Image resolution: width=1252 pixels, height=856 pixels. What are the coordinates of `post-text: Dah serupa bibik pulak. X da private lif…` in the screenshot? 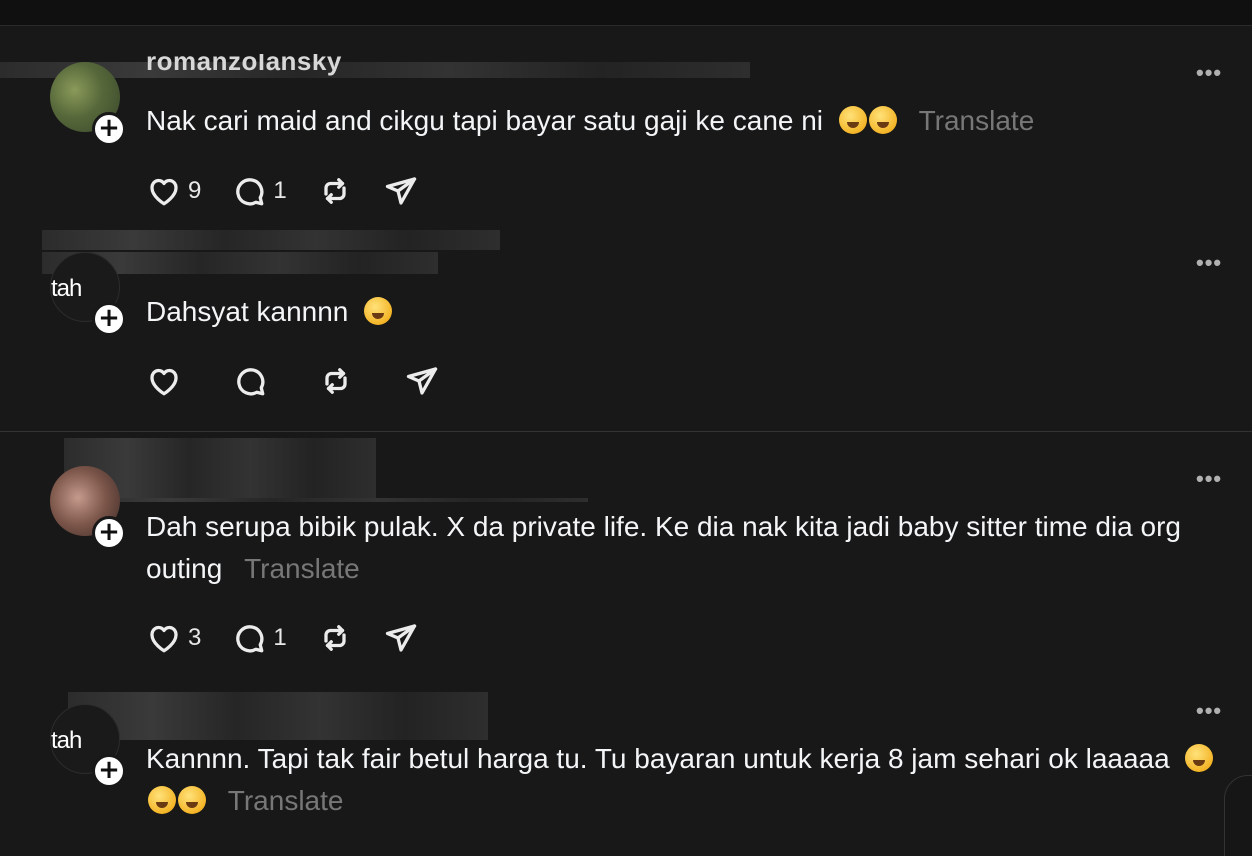 It's located at (691, 548).